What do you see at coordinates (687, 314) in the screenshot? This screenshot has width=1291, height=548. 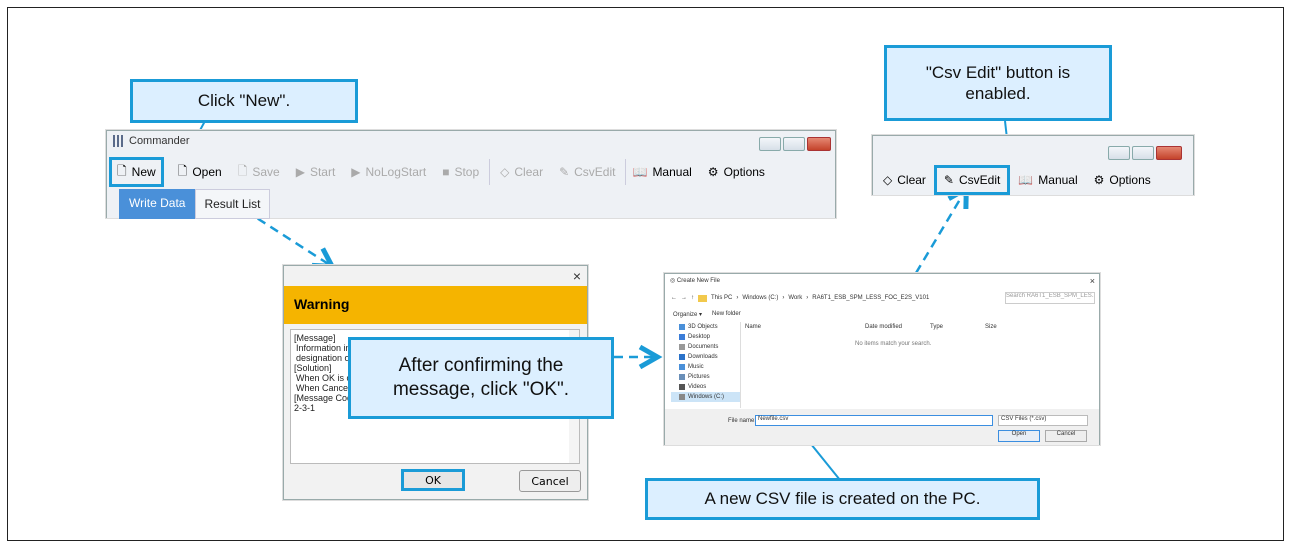 I see `organize-button: Organize ▾` at bounding box center [687, 314].